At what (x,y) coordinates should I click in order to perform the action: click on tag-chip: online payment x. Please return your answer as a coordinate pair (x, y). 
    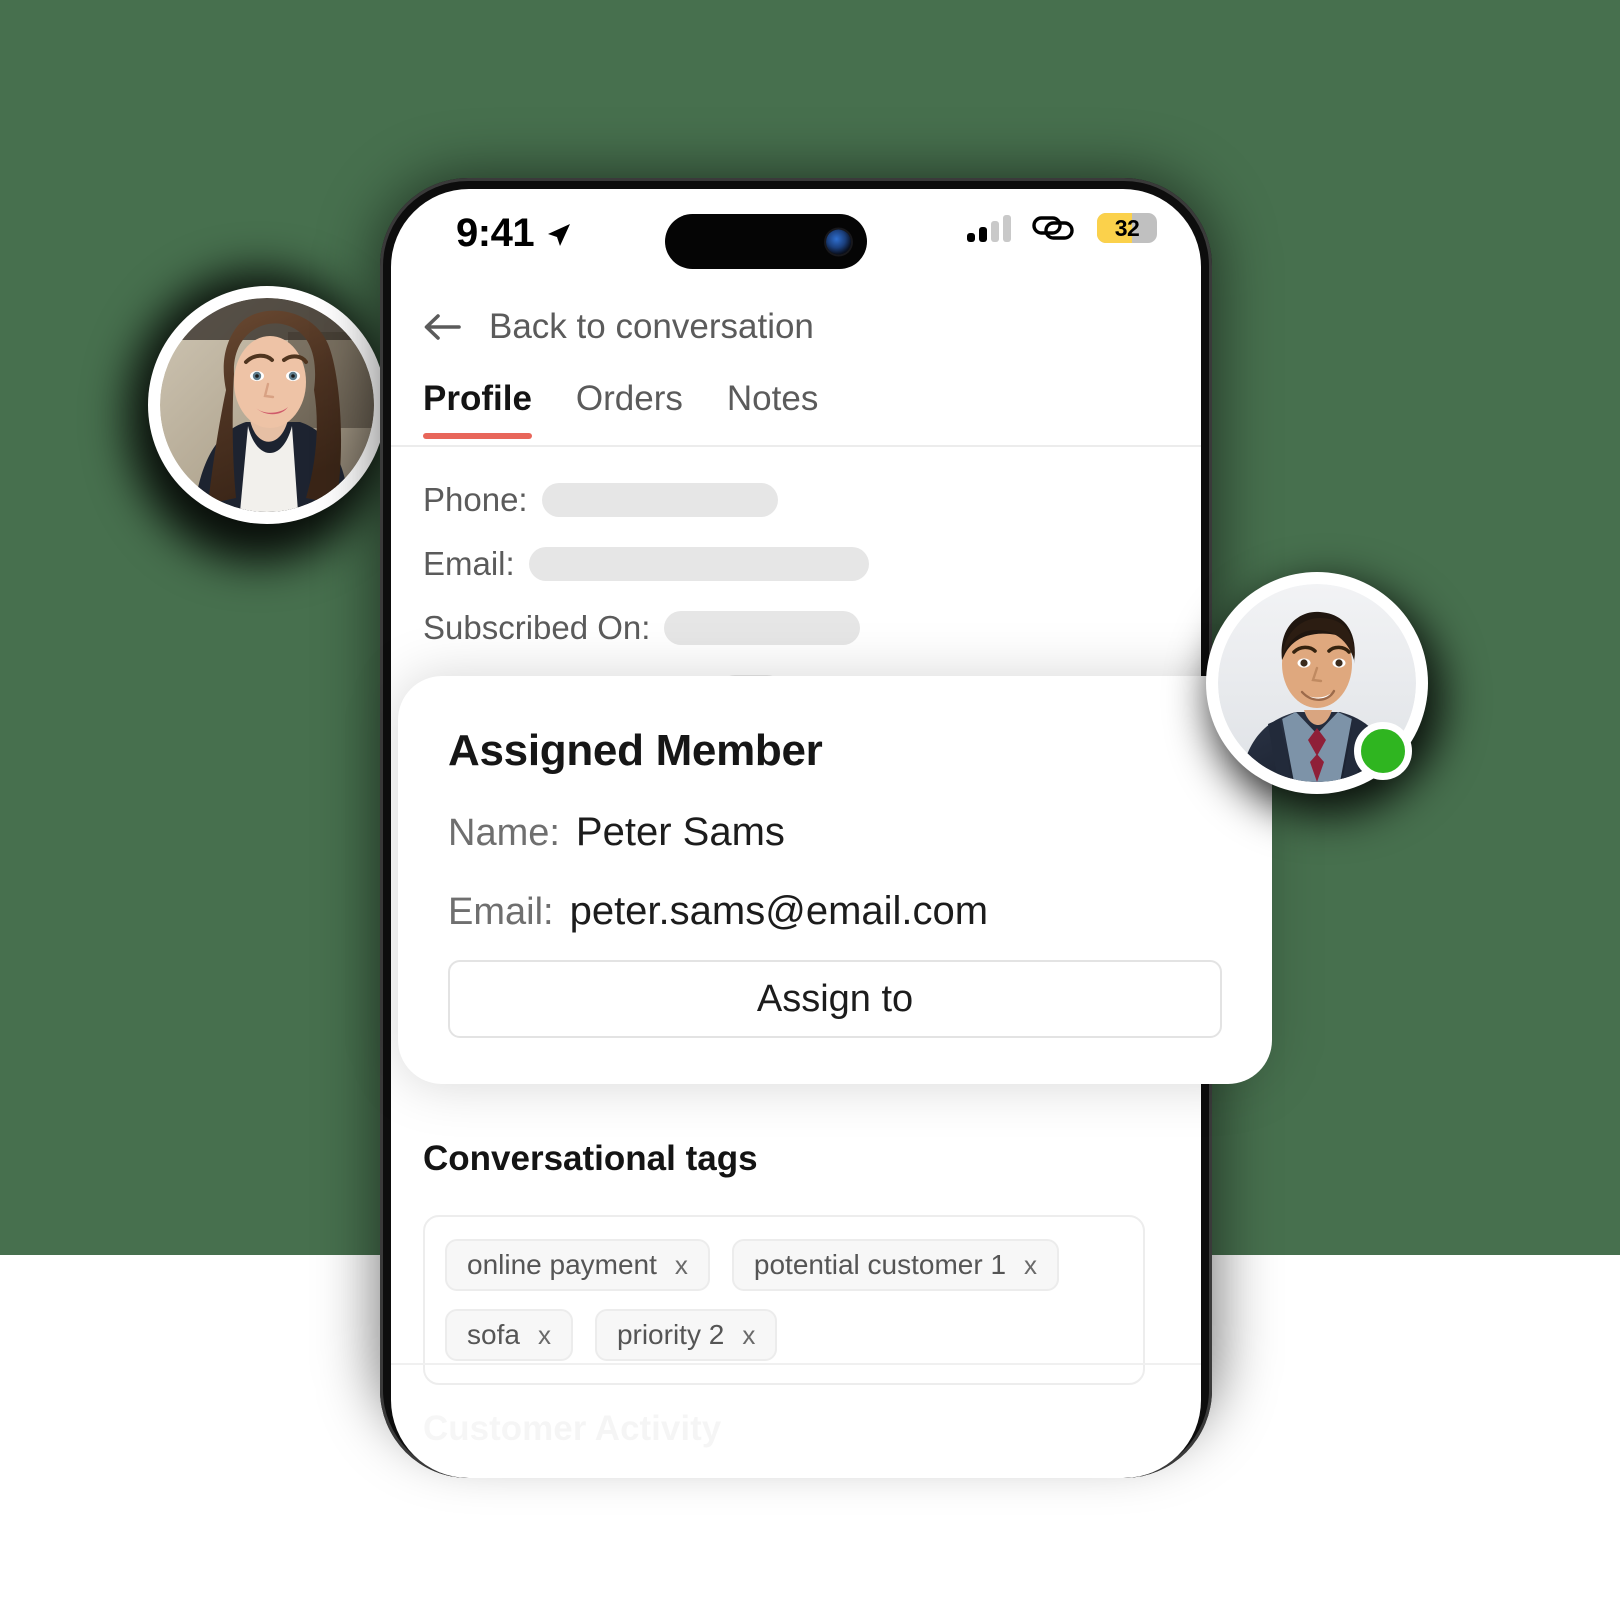
    Looking at the image, I should click on (577, 1265).